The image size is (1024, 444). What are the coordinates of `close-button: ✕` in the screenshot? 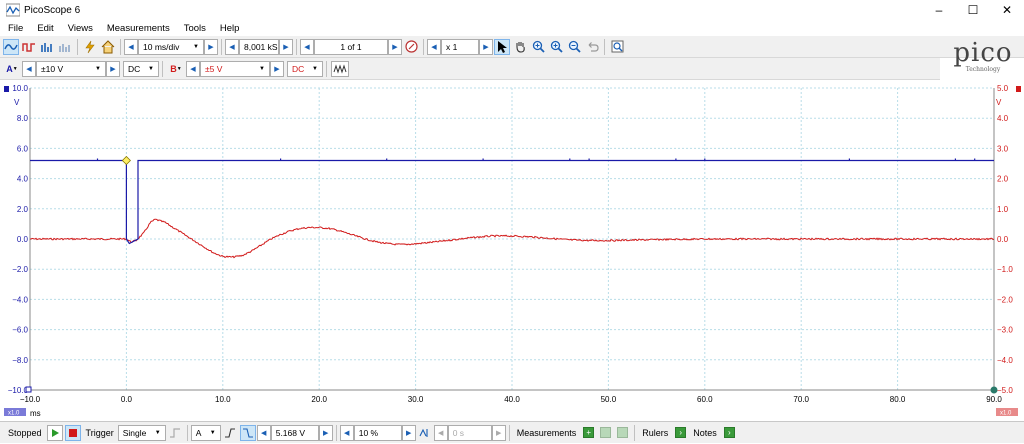 It's located at (1007, 10).